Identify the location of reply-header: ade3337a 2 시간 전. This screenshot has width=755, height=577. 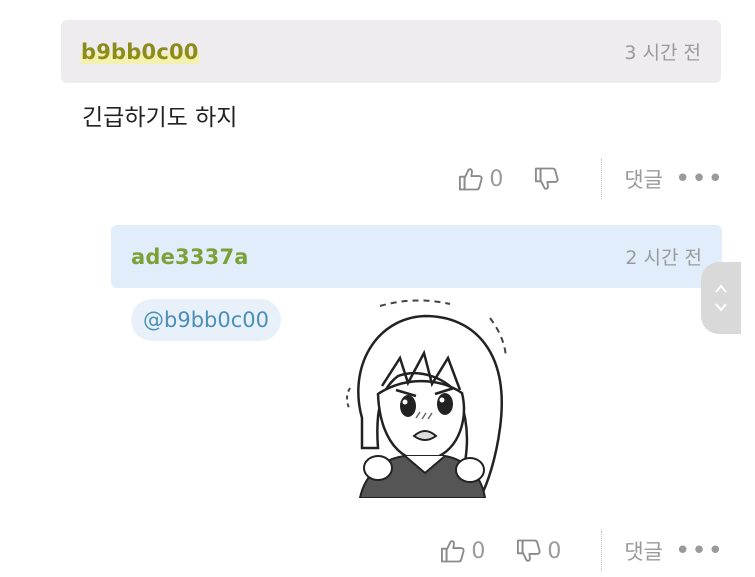
(416, 256).